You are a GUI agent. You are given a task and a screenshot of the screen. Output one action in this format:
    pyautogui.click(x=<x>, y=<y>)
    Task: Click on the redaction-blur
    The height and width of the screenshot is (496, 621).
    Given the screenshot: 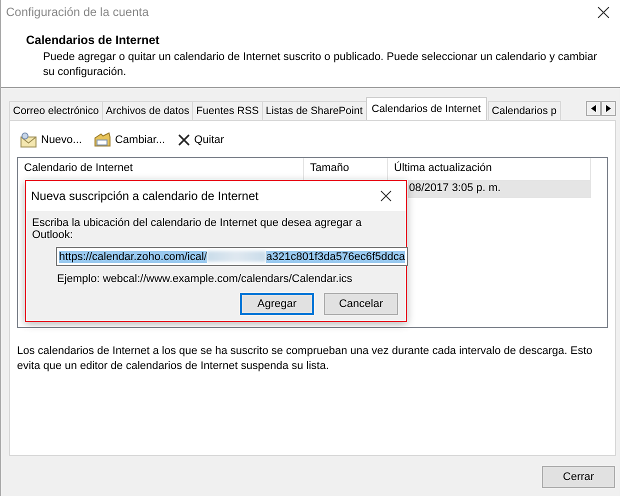 What is the action you would take?
    pyautogui.click(x=236, y=256)
    